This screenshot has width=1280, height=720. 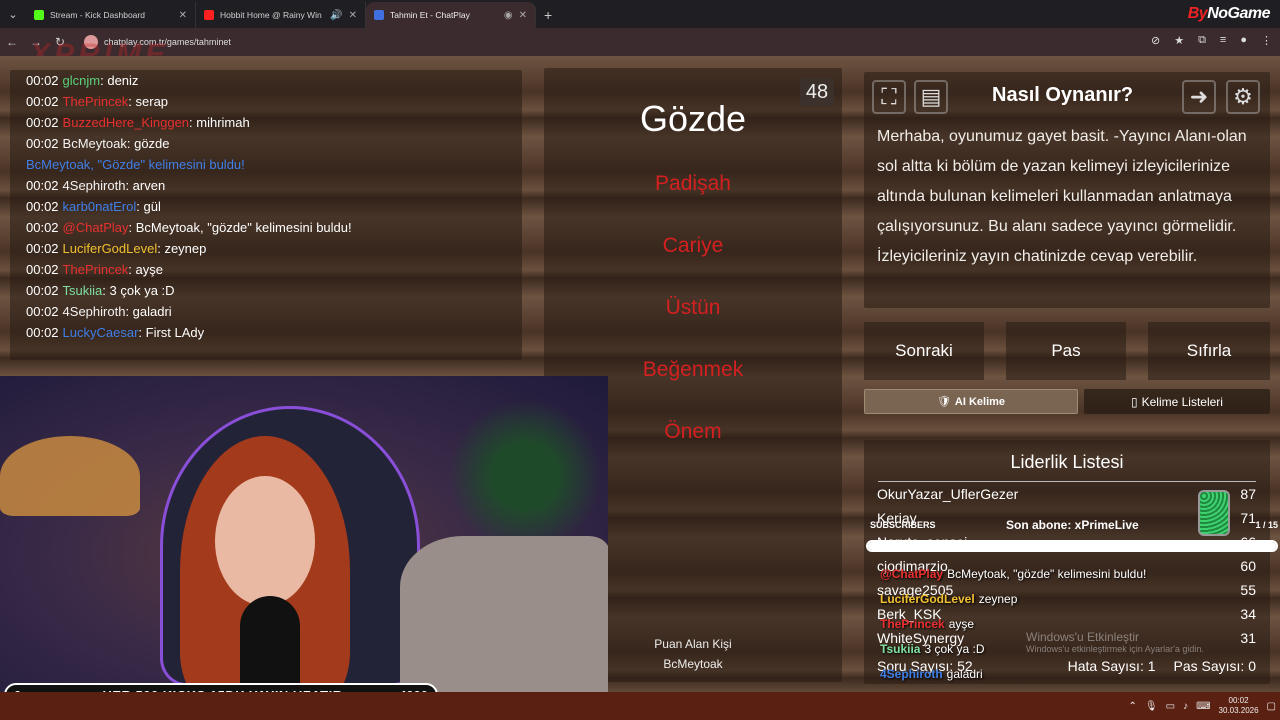 I want to click on profile-icon: ●, so click(x=1243, y=40).